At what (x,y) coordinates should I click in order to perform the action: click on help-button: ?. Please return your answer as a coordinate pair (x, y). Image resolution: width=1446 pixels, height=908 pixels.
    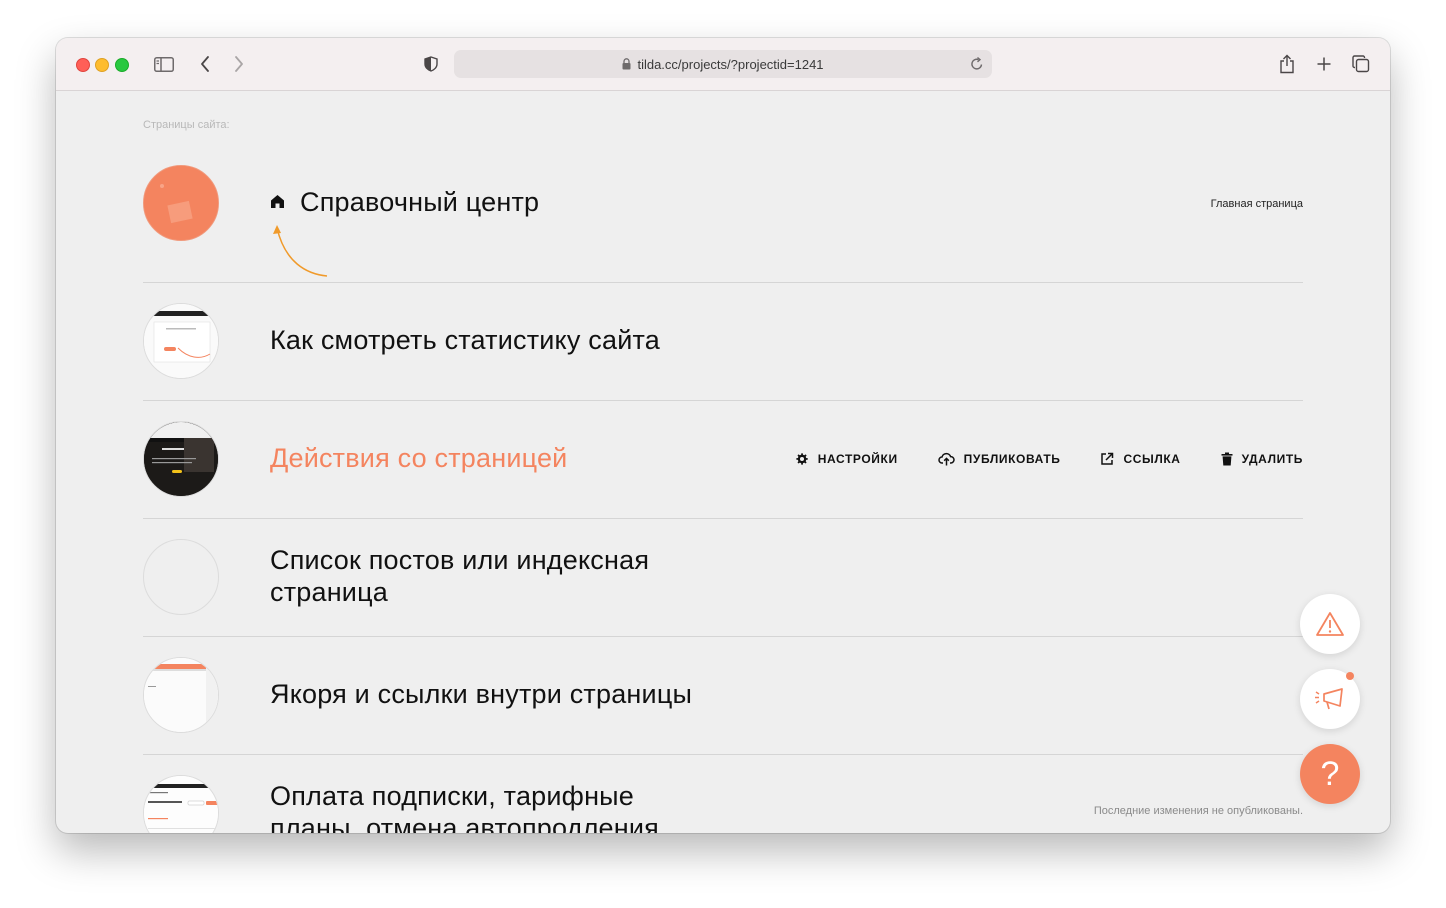
    Looking at the image, I should click on (1330, 774).